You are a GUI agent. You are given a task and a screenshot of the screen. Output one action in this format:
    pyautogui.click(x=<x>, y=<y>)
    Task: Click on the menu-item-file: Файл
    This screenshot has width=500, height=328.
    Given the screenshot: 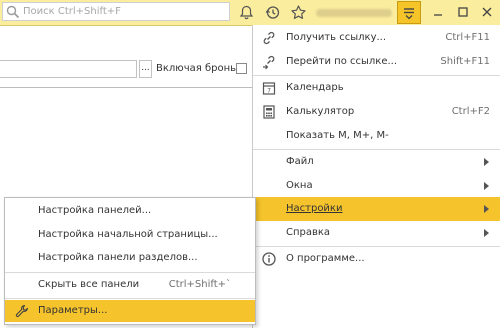 What is the action you would take?
    pyautogui.click(x=376, y=162)
    